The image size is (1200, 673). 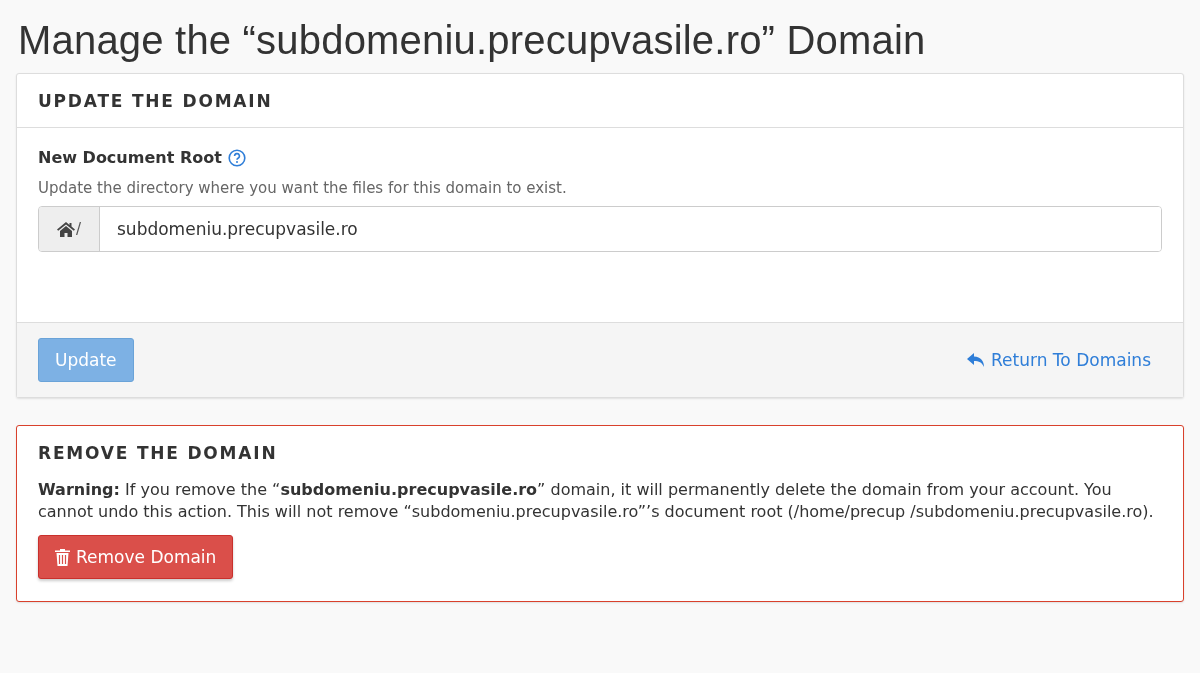 I want to click on page-title: Manage the “subdomeniu.precupvasile.ro” Domain, so click(x=472, y=40).